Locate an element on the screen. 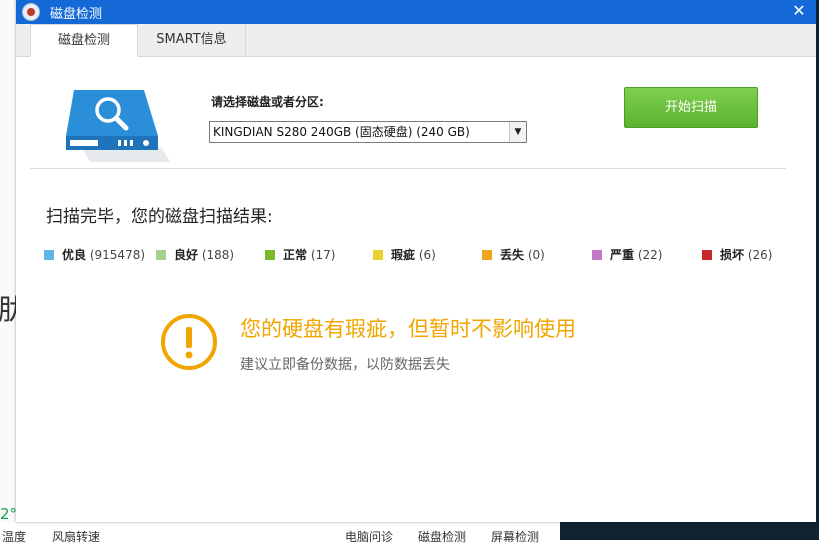 The height and width of the screenshot is (545, 819). legend-item-severe: 严重 (22) is located at coordinates (627, 254).